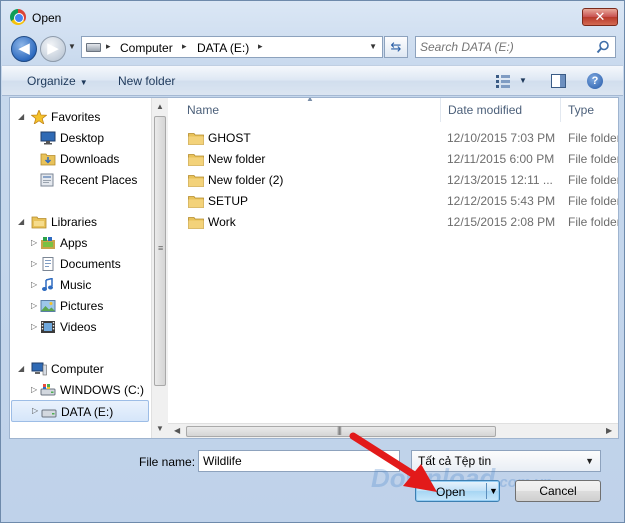 This screenshot has width=625, height=523. I want to click on help-icon: ?, so click(595, 81).